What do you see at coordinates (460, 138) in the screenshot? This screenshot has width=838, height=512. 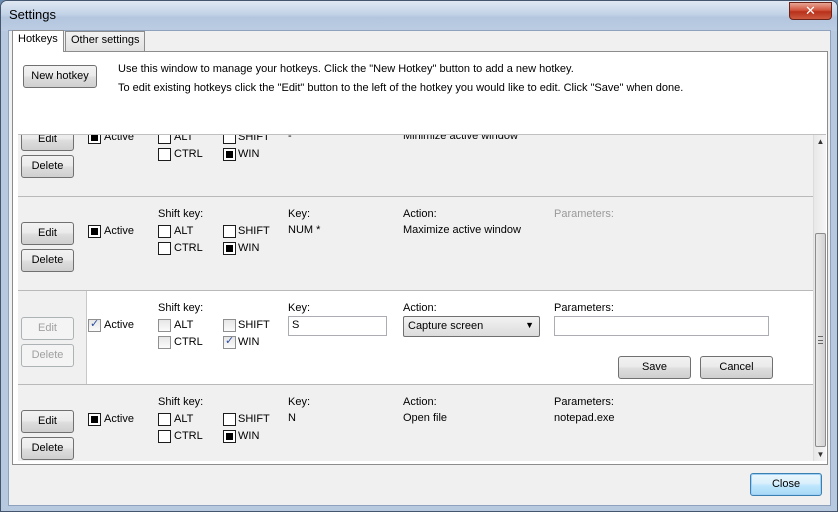 I see `action-value: Minimize active window` at bounding box center [460, 138].